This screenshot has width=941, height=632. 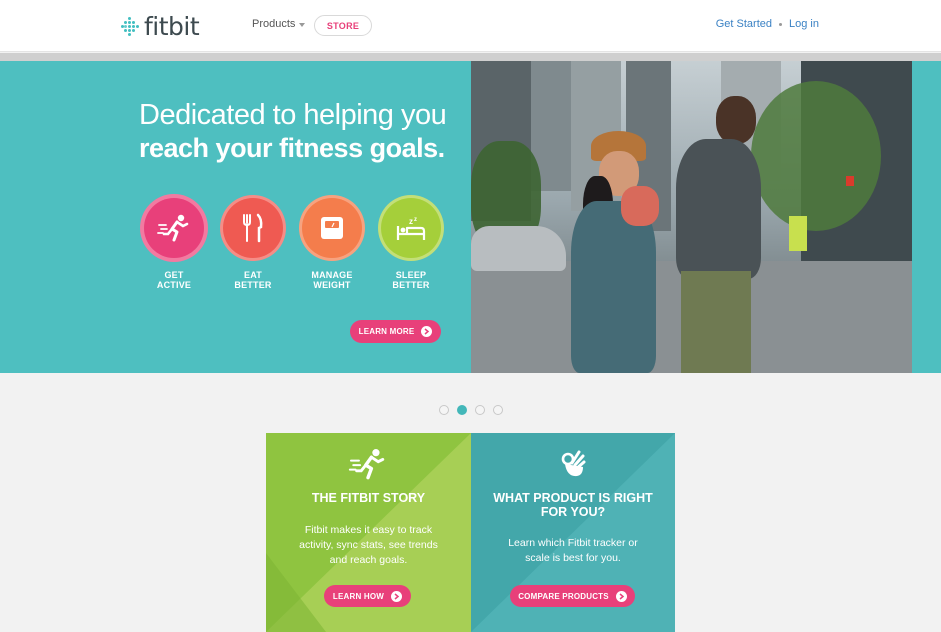 What do you see at coordinates (573, 558) in the screenshot?
I see `card-text-line: scale is best for you.` at bounding box center [573, 558].